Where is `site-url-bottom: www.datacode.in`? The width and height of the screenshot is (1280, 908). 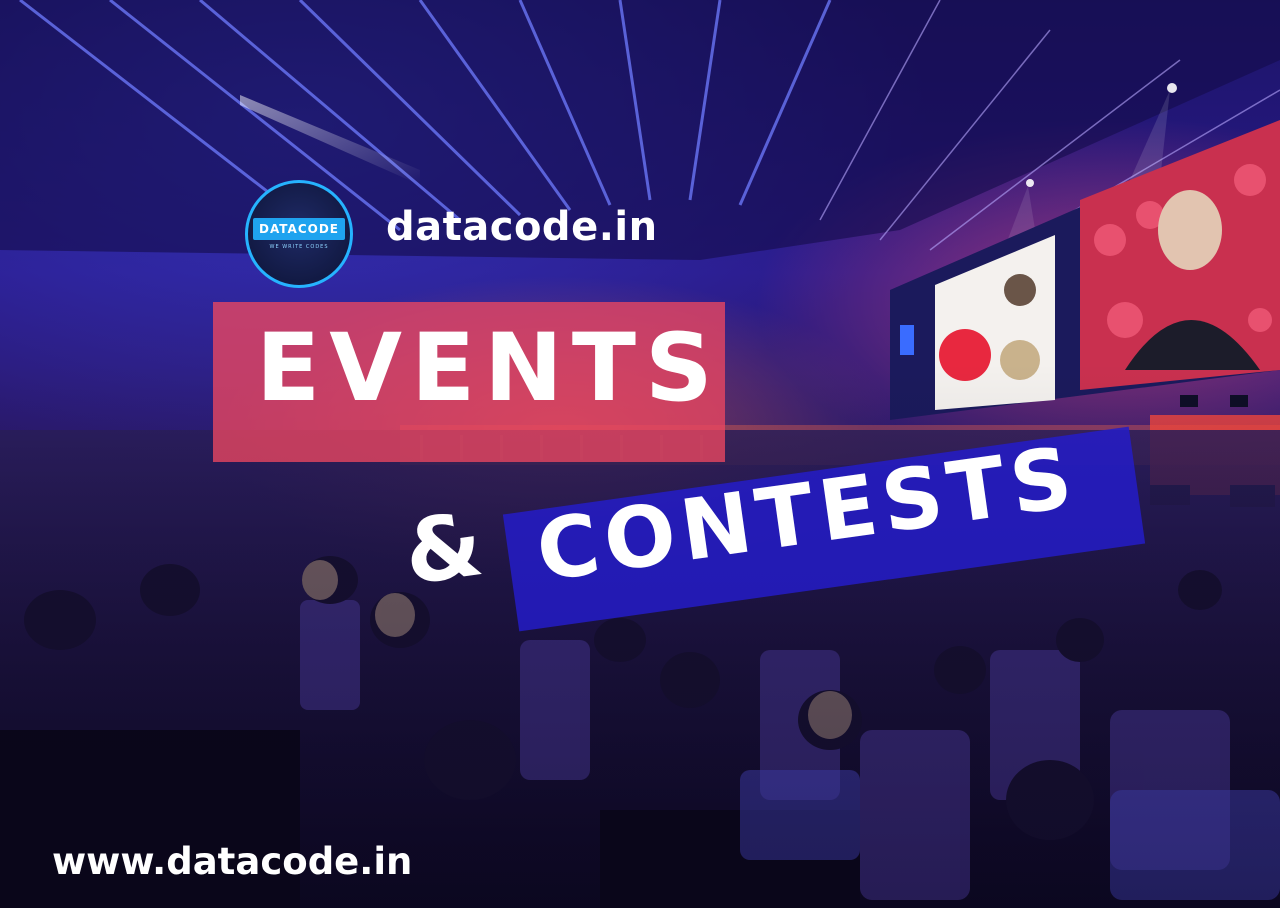
site-url-bottom: www.datacode.in is located at coordinates (232, 861).